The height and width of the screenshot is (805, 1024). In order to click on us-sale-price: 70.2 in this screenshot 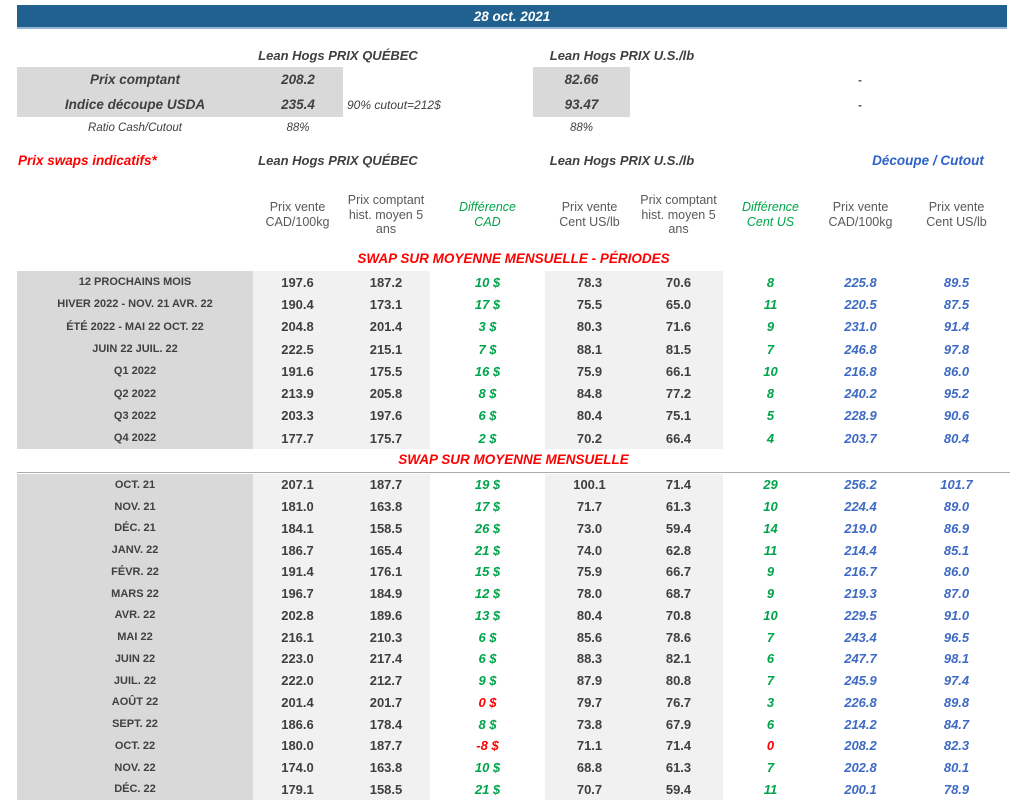, I will do `click(589, 438)`.